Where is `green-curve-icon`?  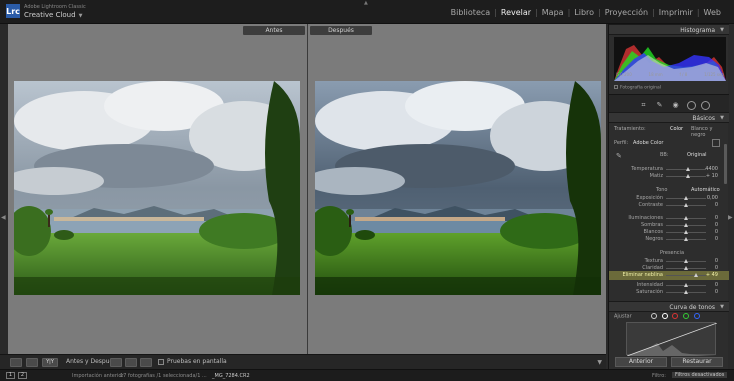 green-curve-icon is located at coordinates (686, 316).